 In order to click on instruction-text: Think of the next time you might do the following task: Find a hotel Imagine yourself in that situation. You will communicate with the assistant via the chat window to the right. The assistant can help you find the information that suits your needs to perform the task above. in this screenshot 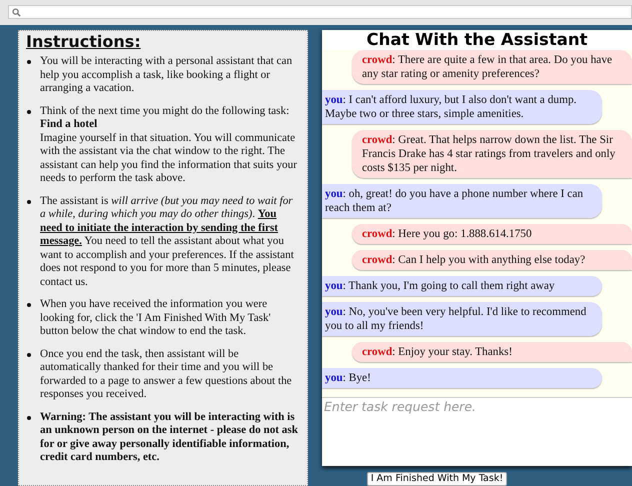, I will do `click(169, 145)`.